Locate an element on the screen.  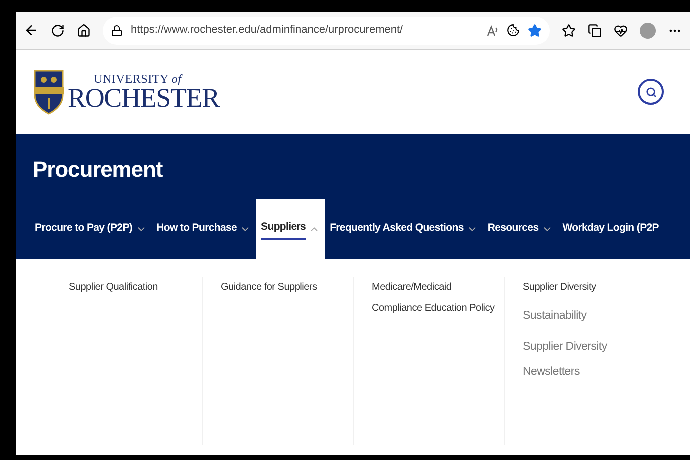
nav-tab: Suppliers is located at coordinates (291, 229).